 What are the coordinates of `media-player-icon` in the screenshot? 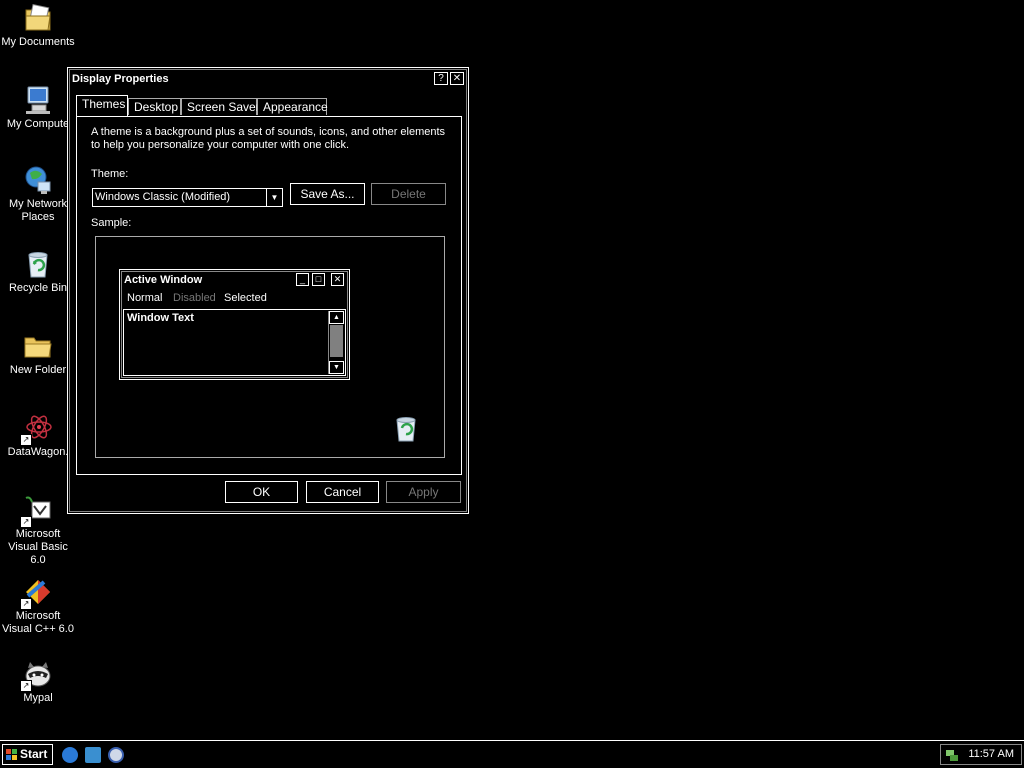 It's located at (116, 755).